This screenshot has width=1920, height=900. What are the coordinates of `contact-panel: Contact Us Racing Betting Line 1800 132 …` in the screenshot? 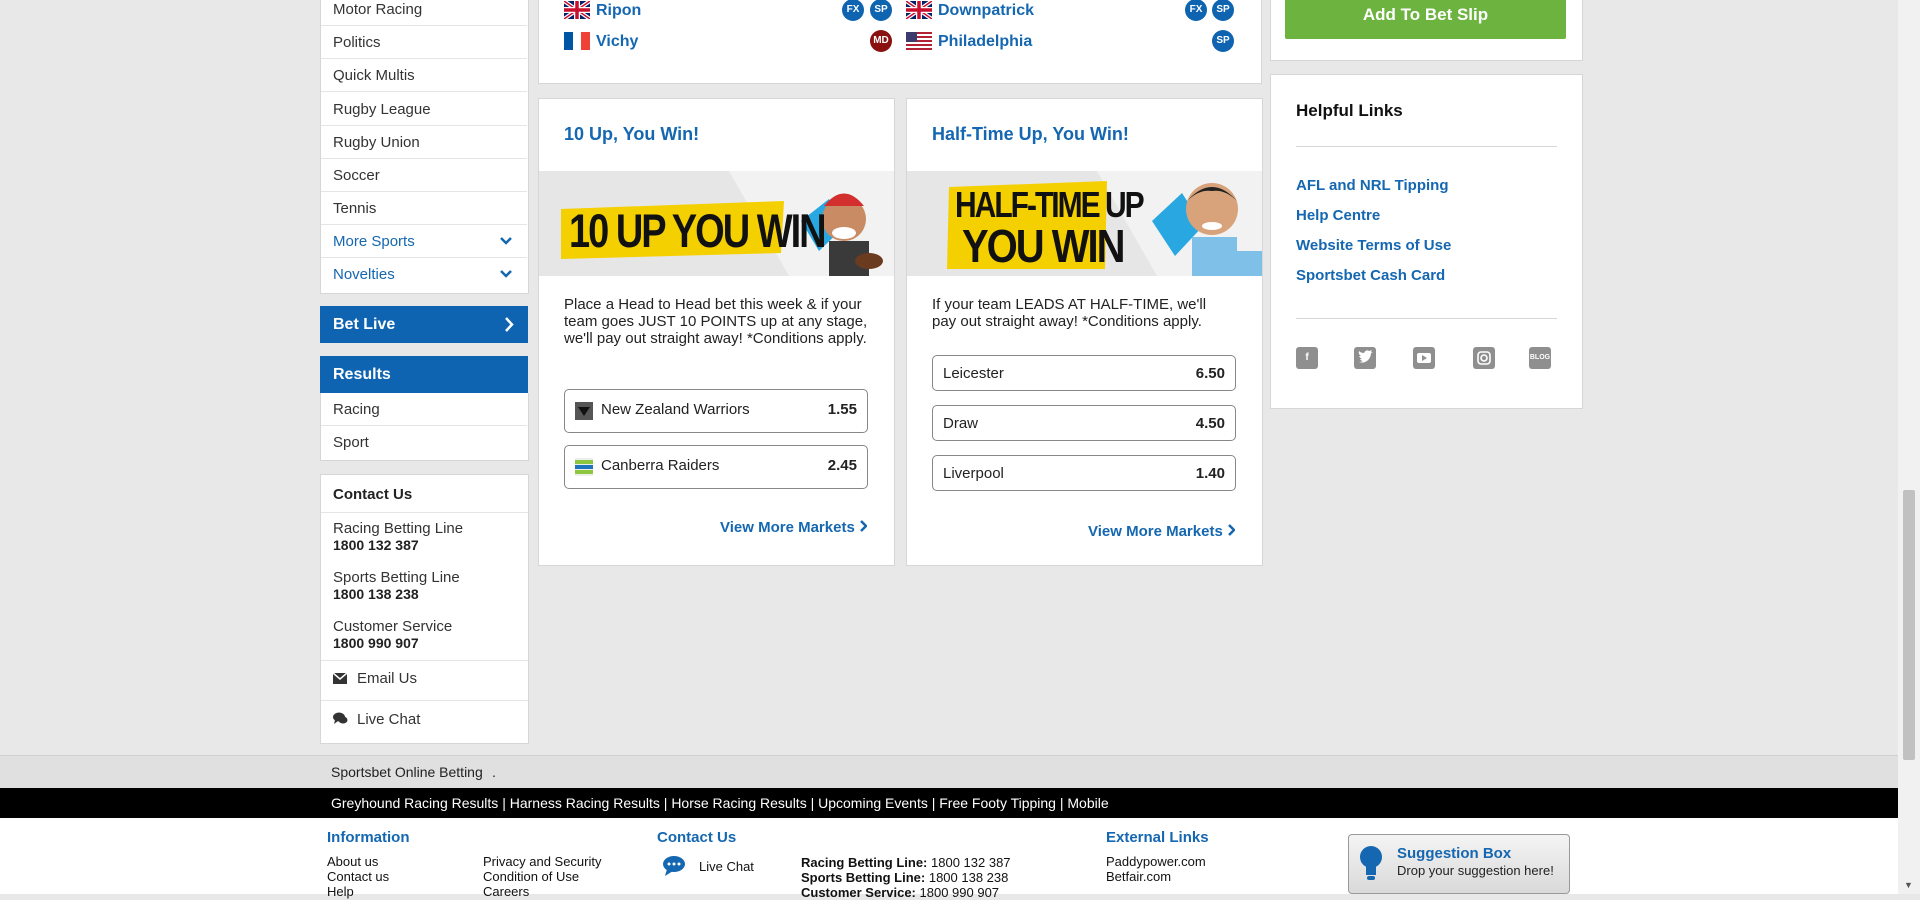 It's located at (424, 609).